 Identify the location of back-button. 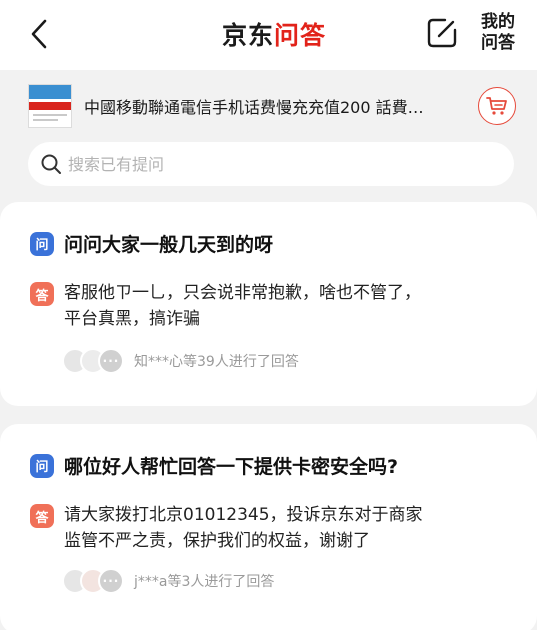
(39, 34).